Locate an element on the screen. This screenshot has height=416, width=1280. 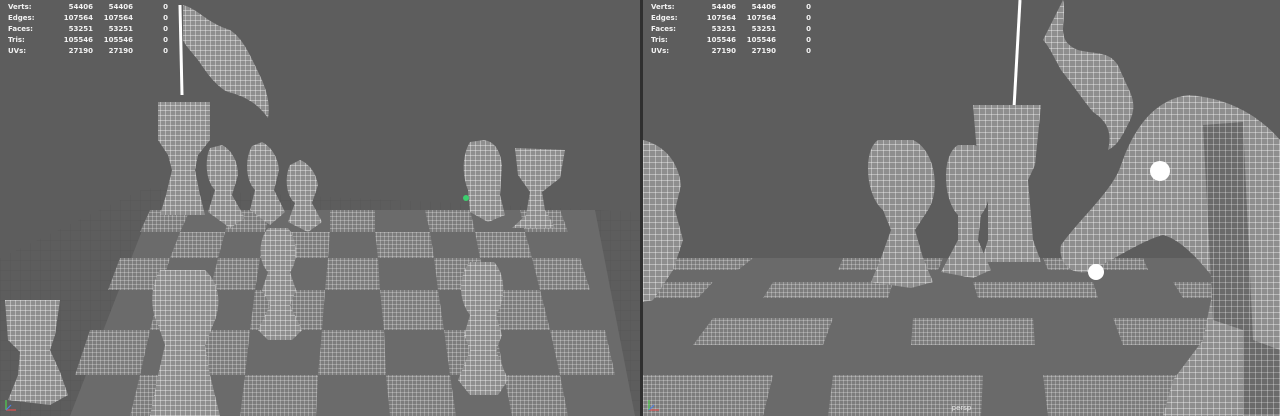
knight-back-selected is located at coordinates (484, 181).